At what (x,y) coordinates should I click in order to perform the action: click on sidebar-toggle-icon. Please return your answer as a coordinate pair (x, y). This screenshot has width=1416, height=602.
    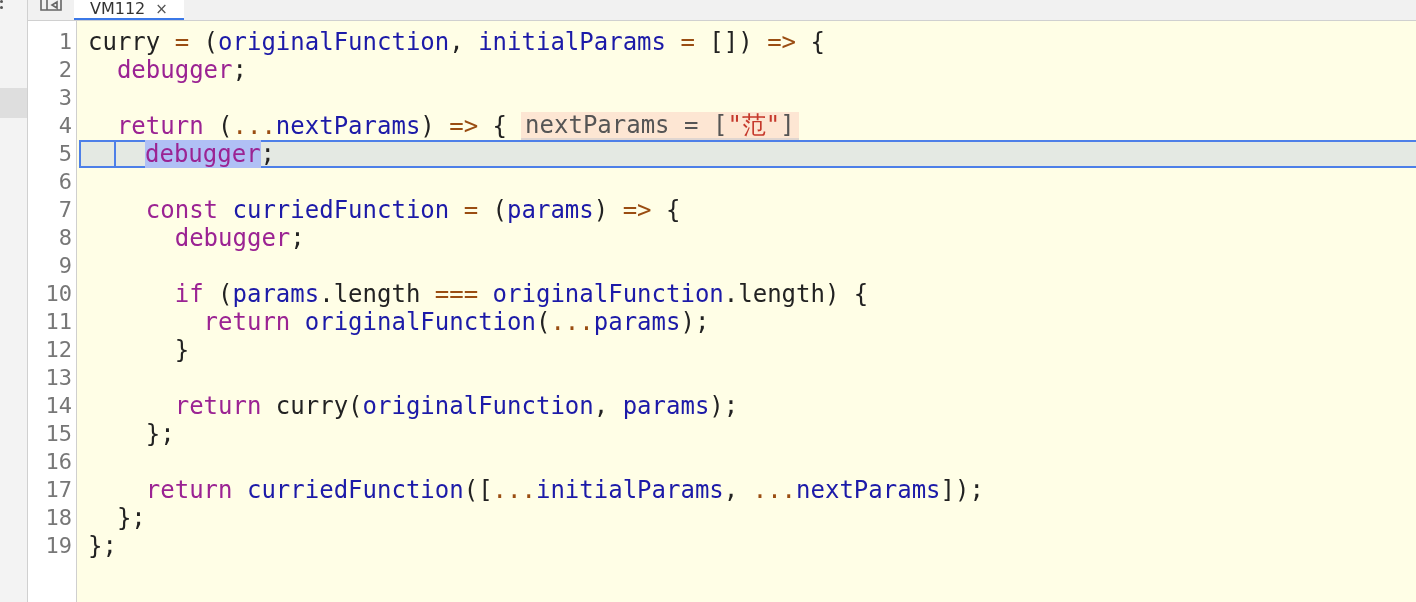
    Looking at the image, I should click on (51, 5).